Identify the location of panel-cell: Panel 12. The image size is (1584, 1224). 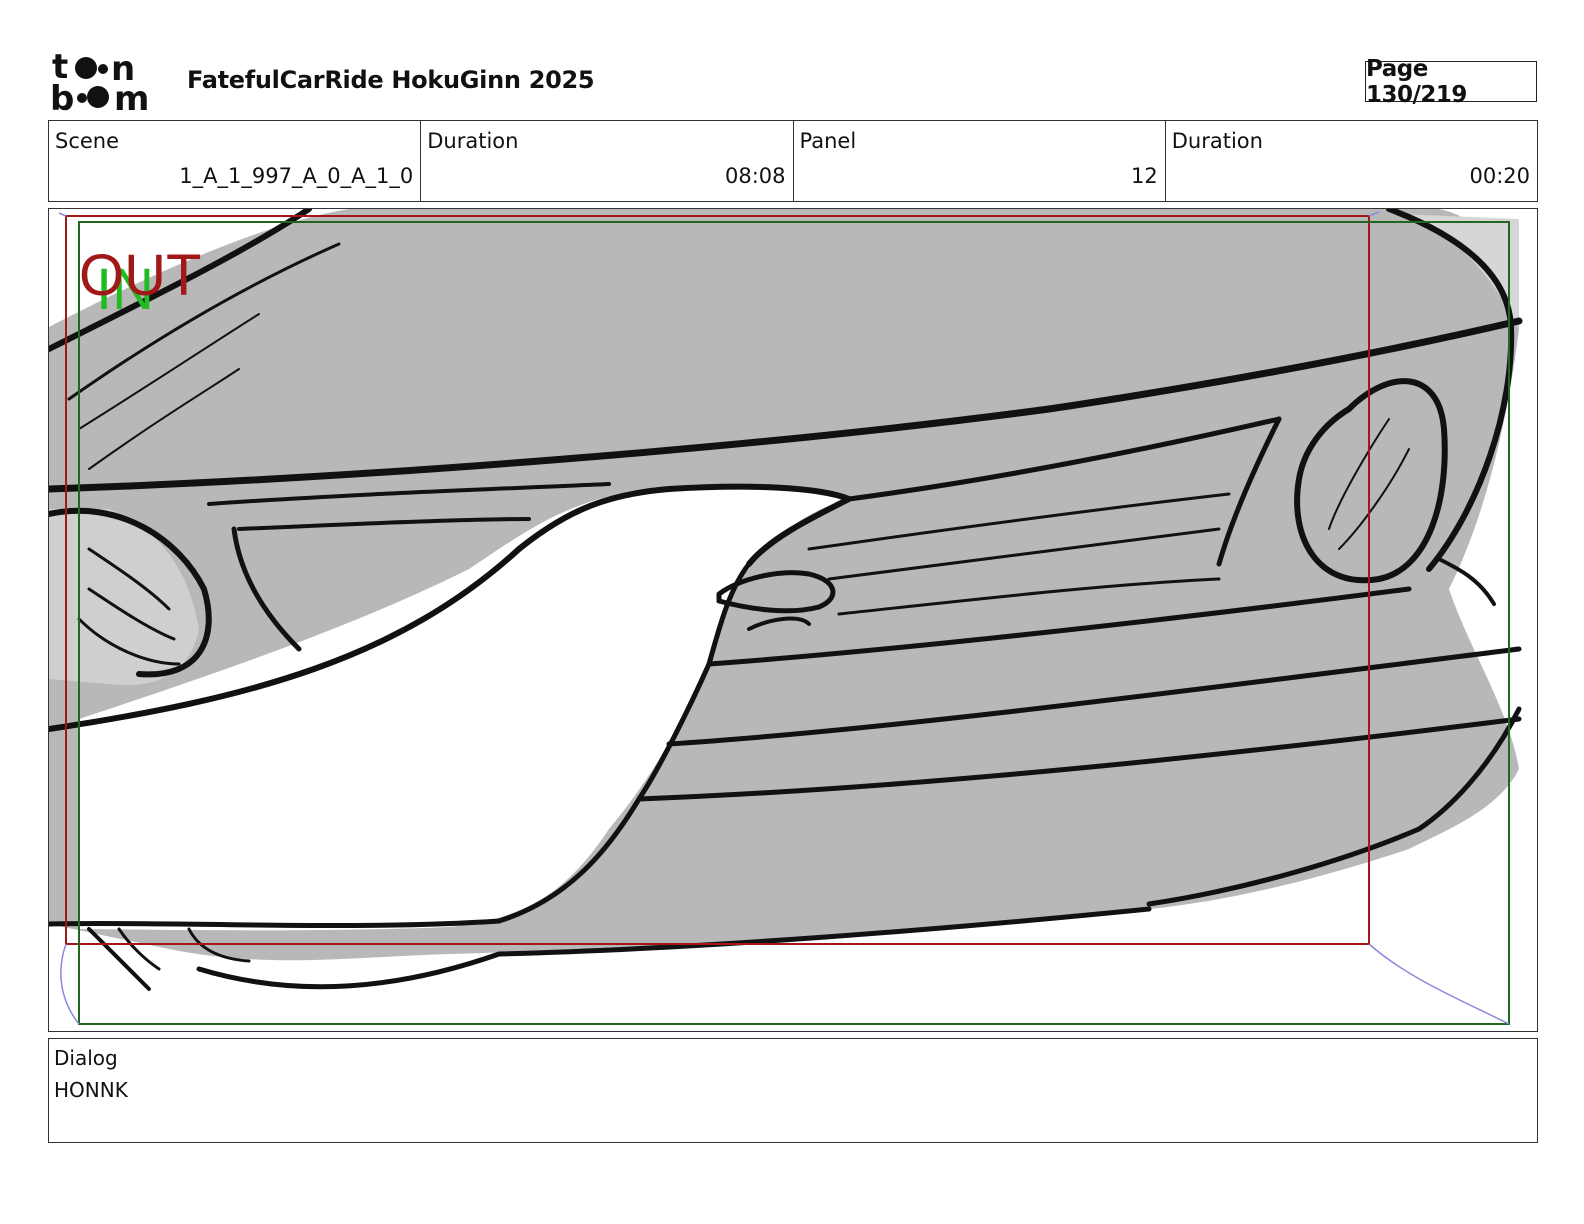
(978, 161).